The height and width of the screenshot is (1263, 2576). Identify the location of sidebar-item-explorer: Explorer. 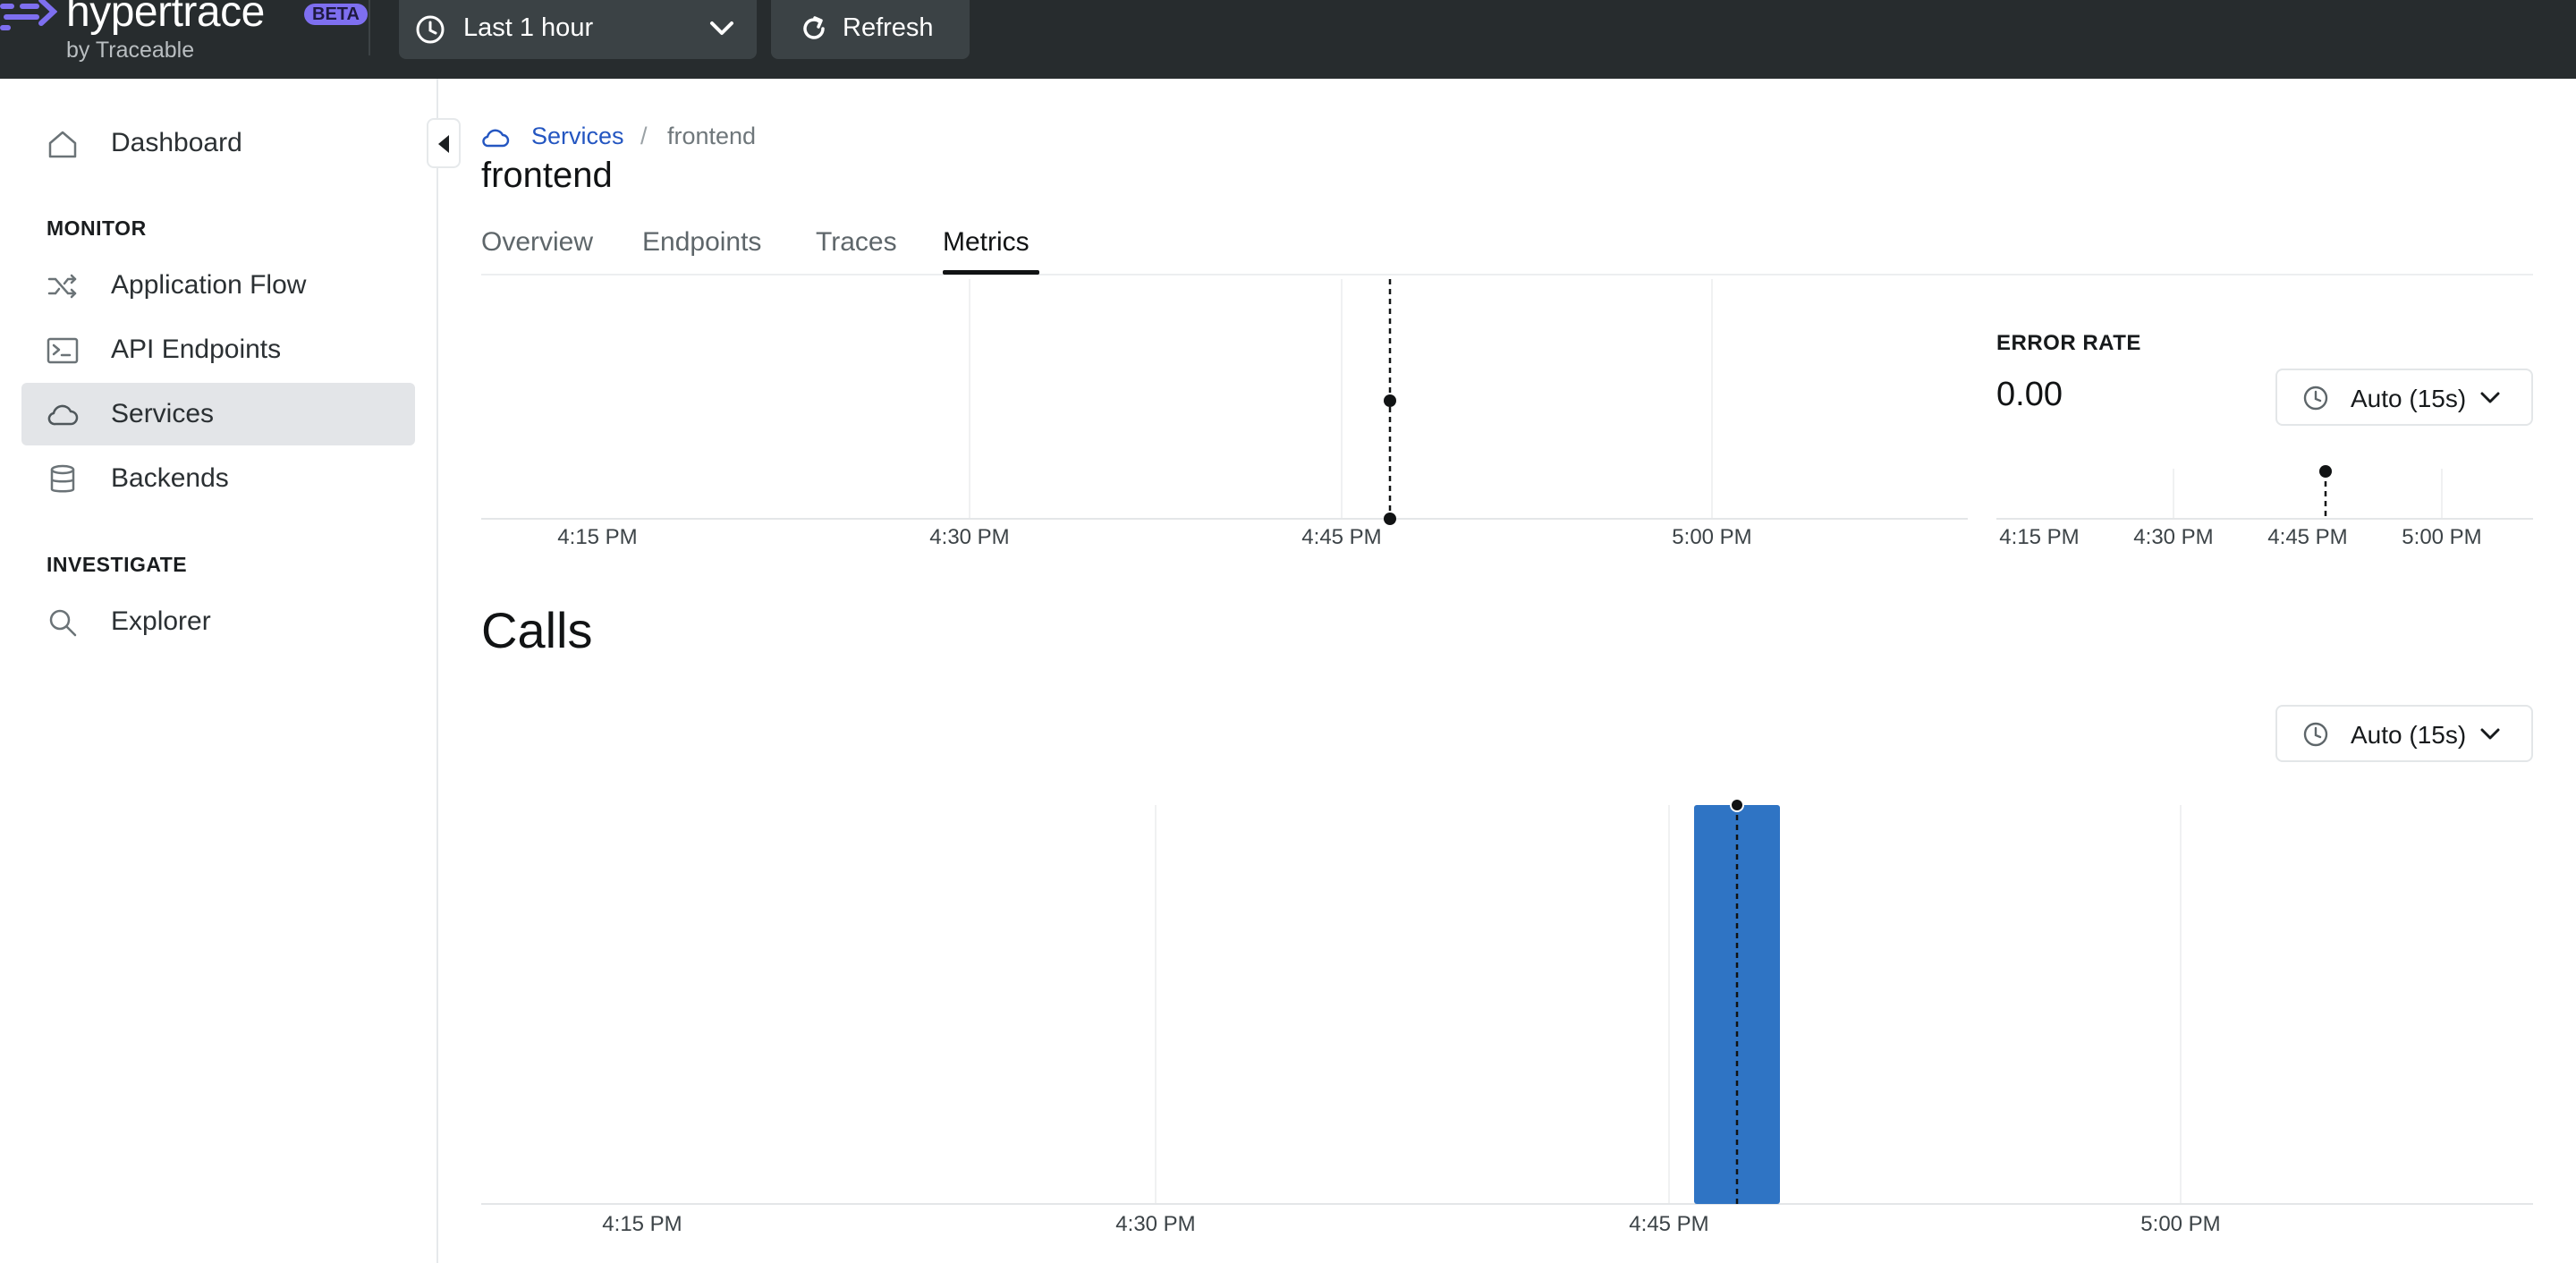
(218, 621).